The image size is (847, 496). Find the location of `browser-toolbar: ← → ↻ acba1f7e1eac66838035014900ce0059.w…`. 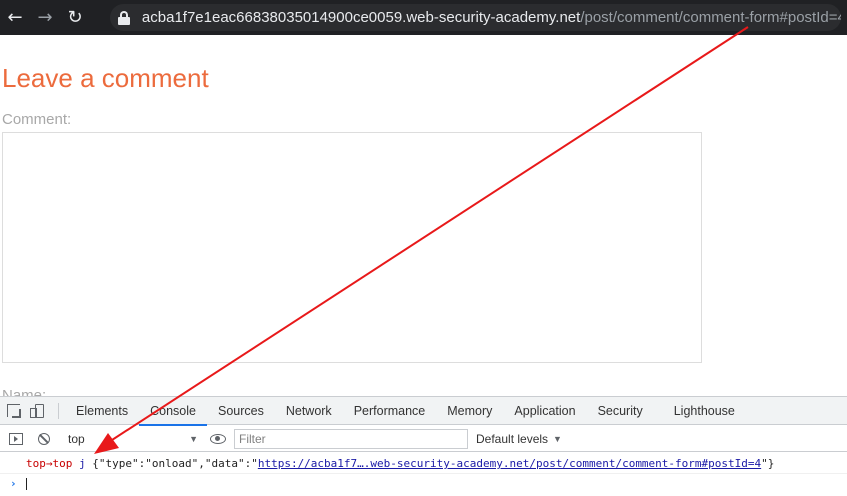

browser-toolbar: ← → ↻ acba1f7e1eac66838035014900ce0059.w… is located at coordinates (423, 17).